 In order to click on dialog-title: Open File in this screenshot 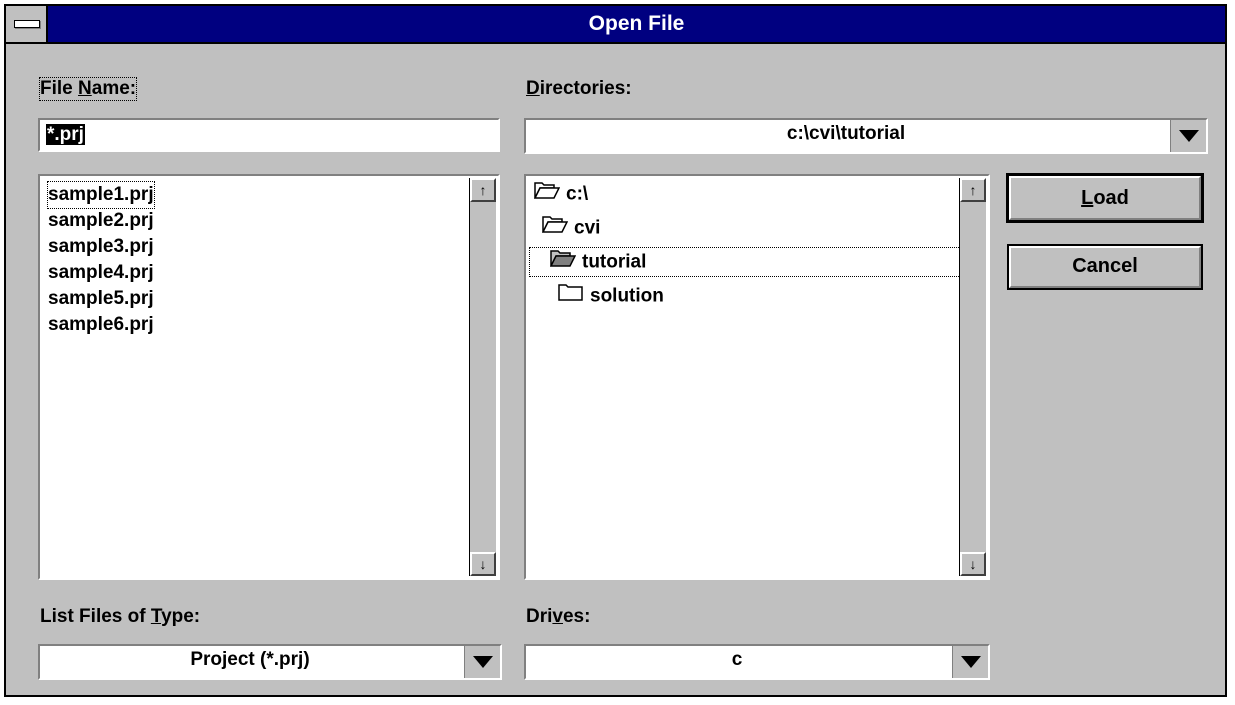, I will do `click(636, 23)`.